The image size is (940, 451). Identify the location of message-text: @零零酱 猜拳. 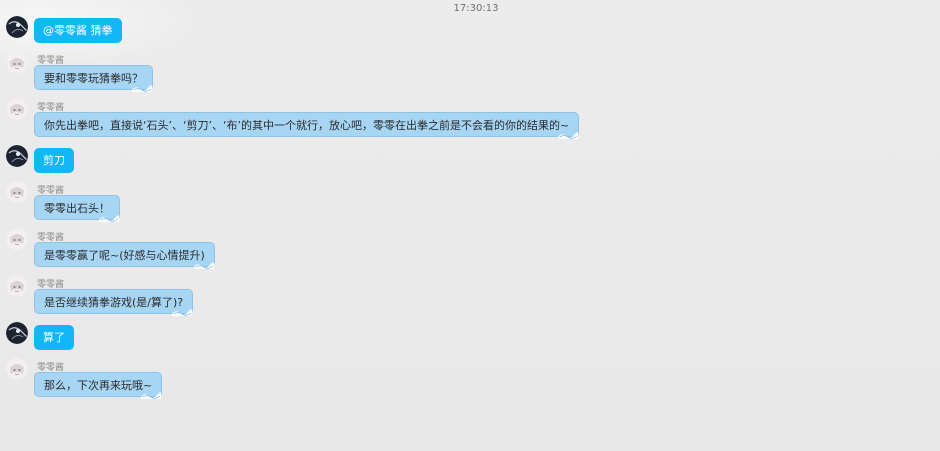
(78, 30).